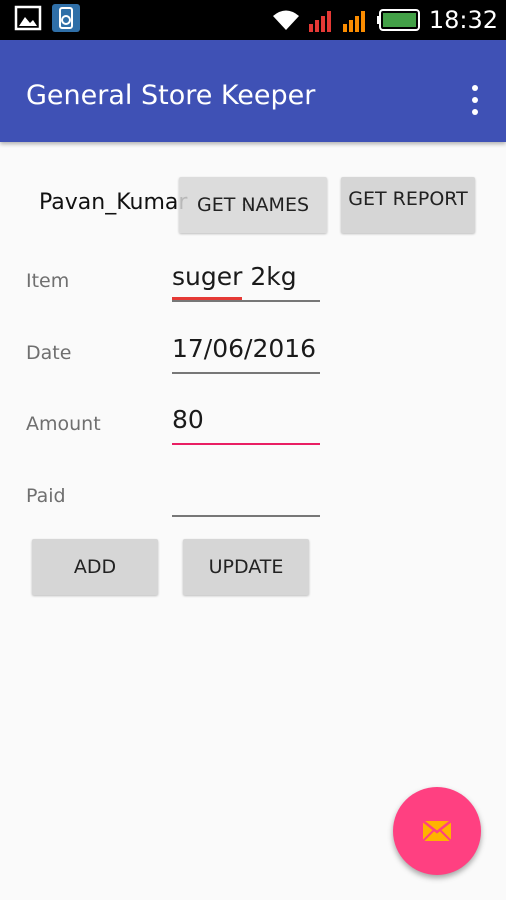  What do you see at coordinates (253, 20) in the screenshot?
I see `status-bar: 18:32` at bounding box center [253, 20].